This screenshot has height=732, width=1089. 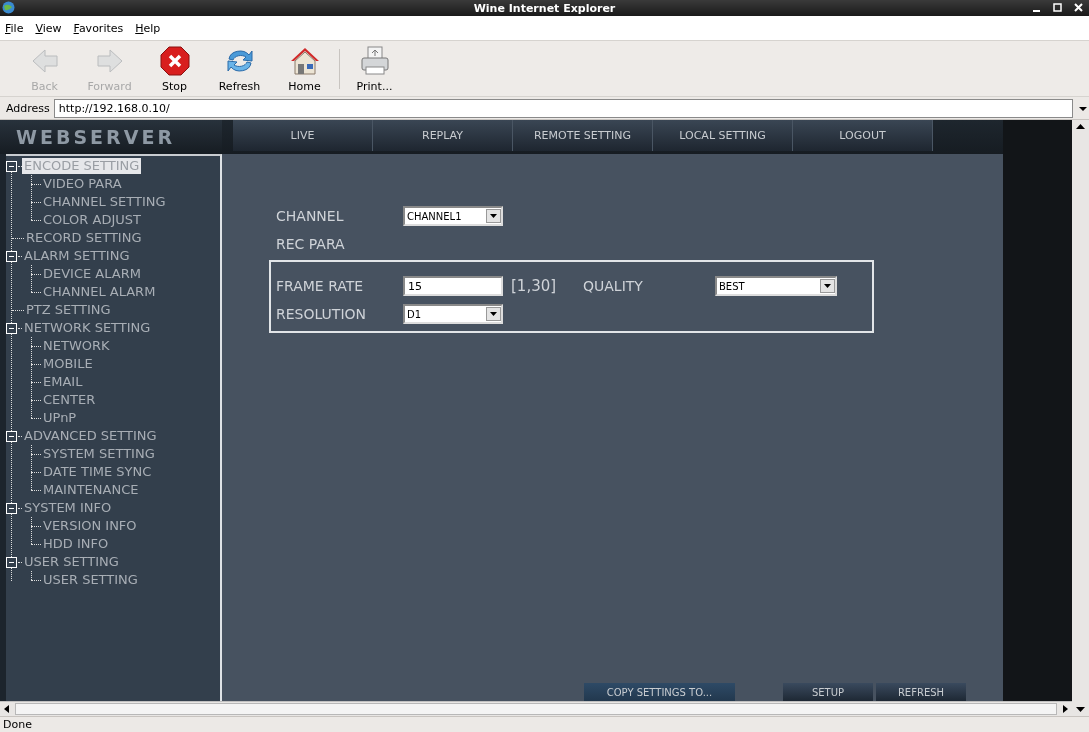 I want to click on tree-item: SYSTEM INFO, so click(x=68, y=508).